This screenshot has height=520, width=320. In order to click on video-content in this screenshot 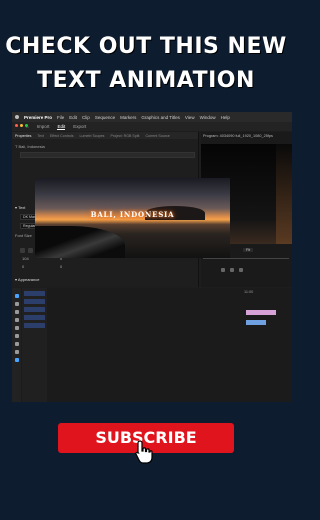, I will do `click(284, 194)`.